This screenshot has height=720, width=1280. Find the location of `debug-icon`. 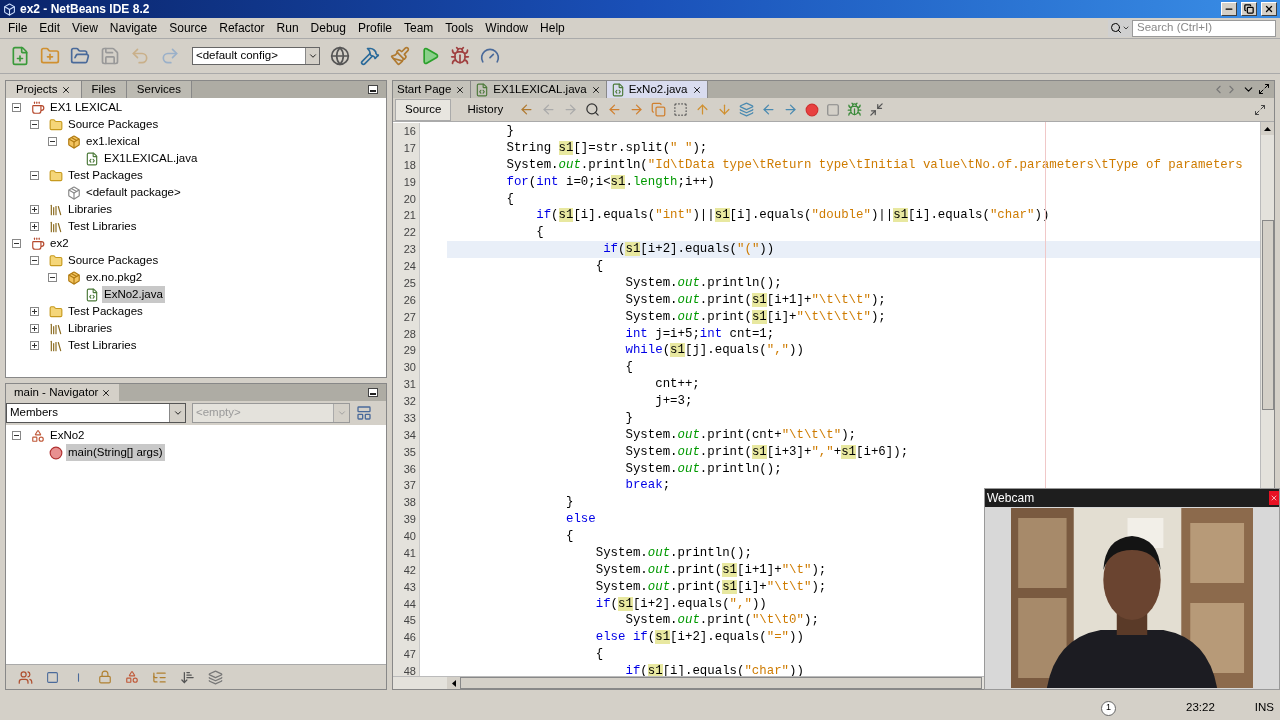

debug-icon is located at coordinates (460, 56).